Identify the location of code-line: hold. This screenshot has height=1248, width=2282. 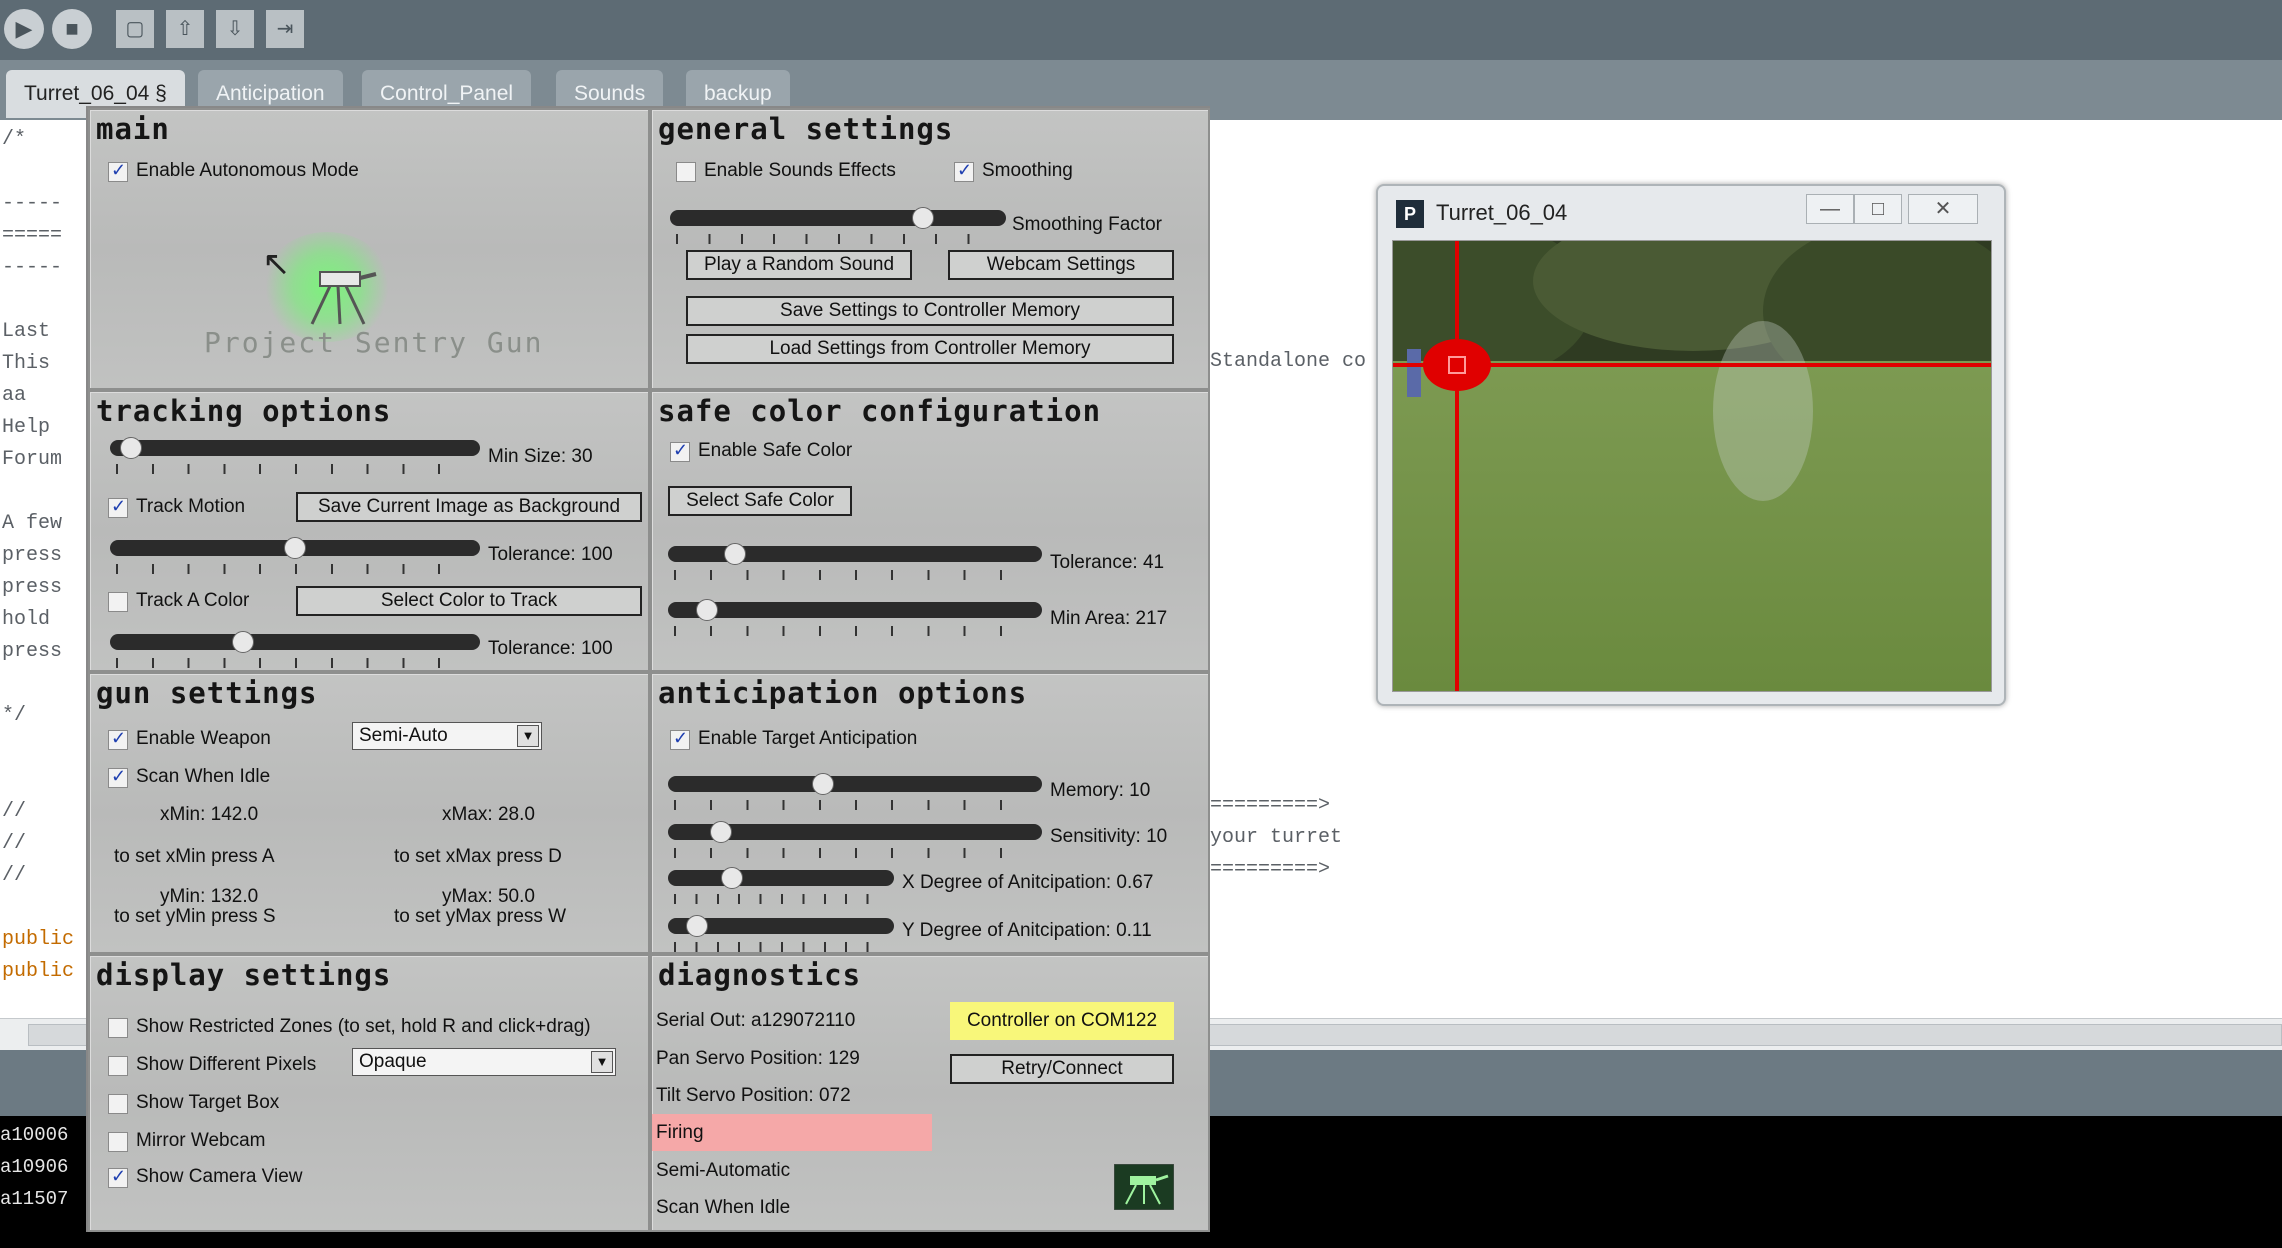
(26, 619).